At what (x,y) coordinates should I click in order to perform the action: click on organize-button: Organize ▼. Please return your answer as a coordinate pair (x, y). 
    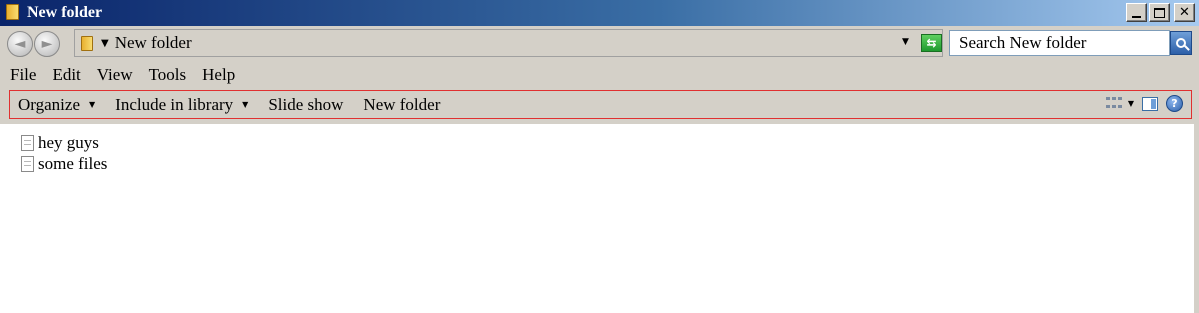
    Looking at the image, I should click on (57, 105).